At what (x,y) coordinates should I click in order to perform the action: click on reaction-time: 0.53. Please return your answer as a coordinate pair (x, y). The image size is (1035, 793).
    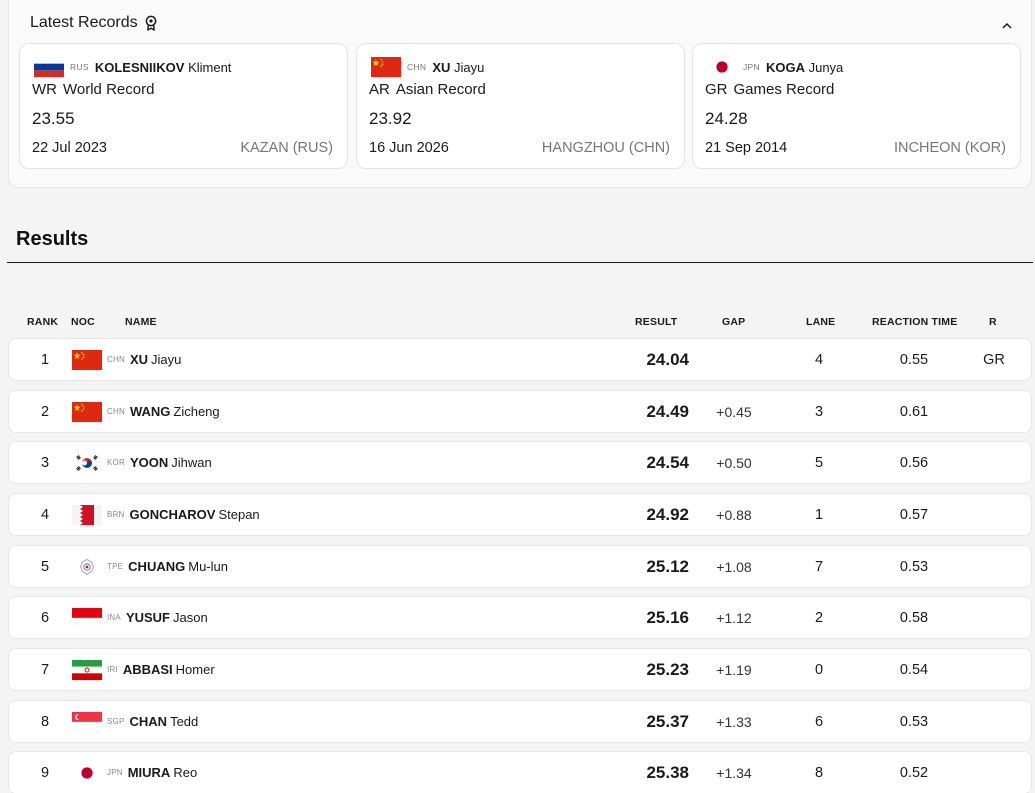
    Looking at the image, I should click on (914, 721).